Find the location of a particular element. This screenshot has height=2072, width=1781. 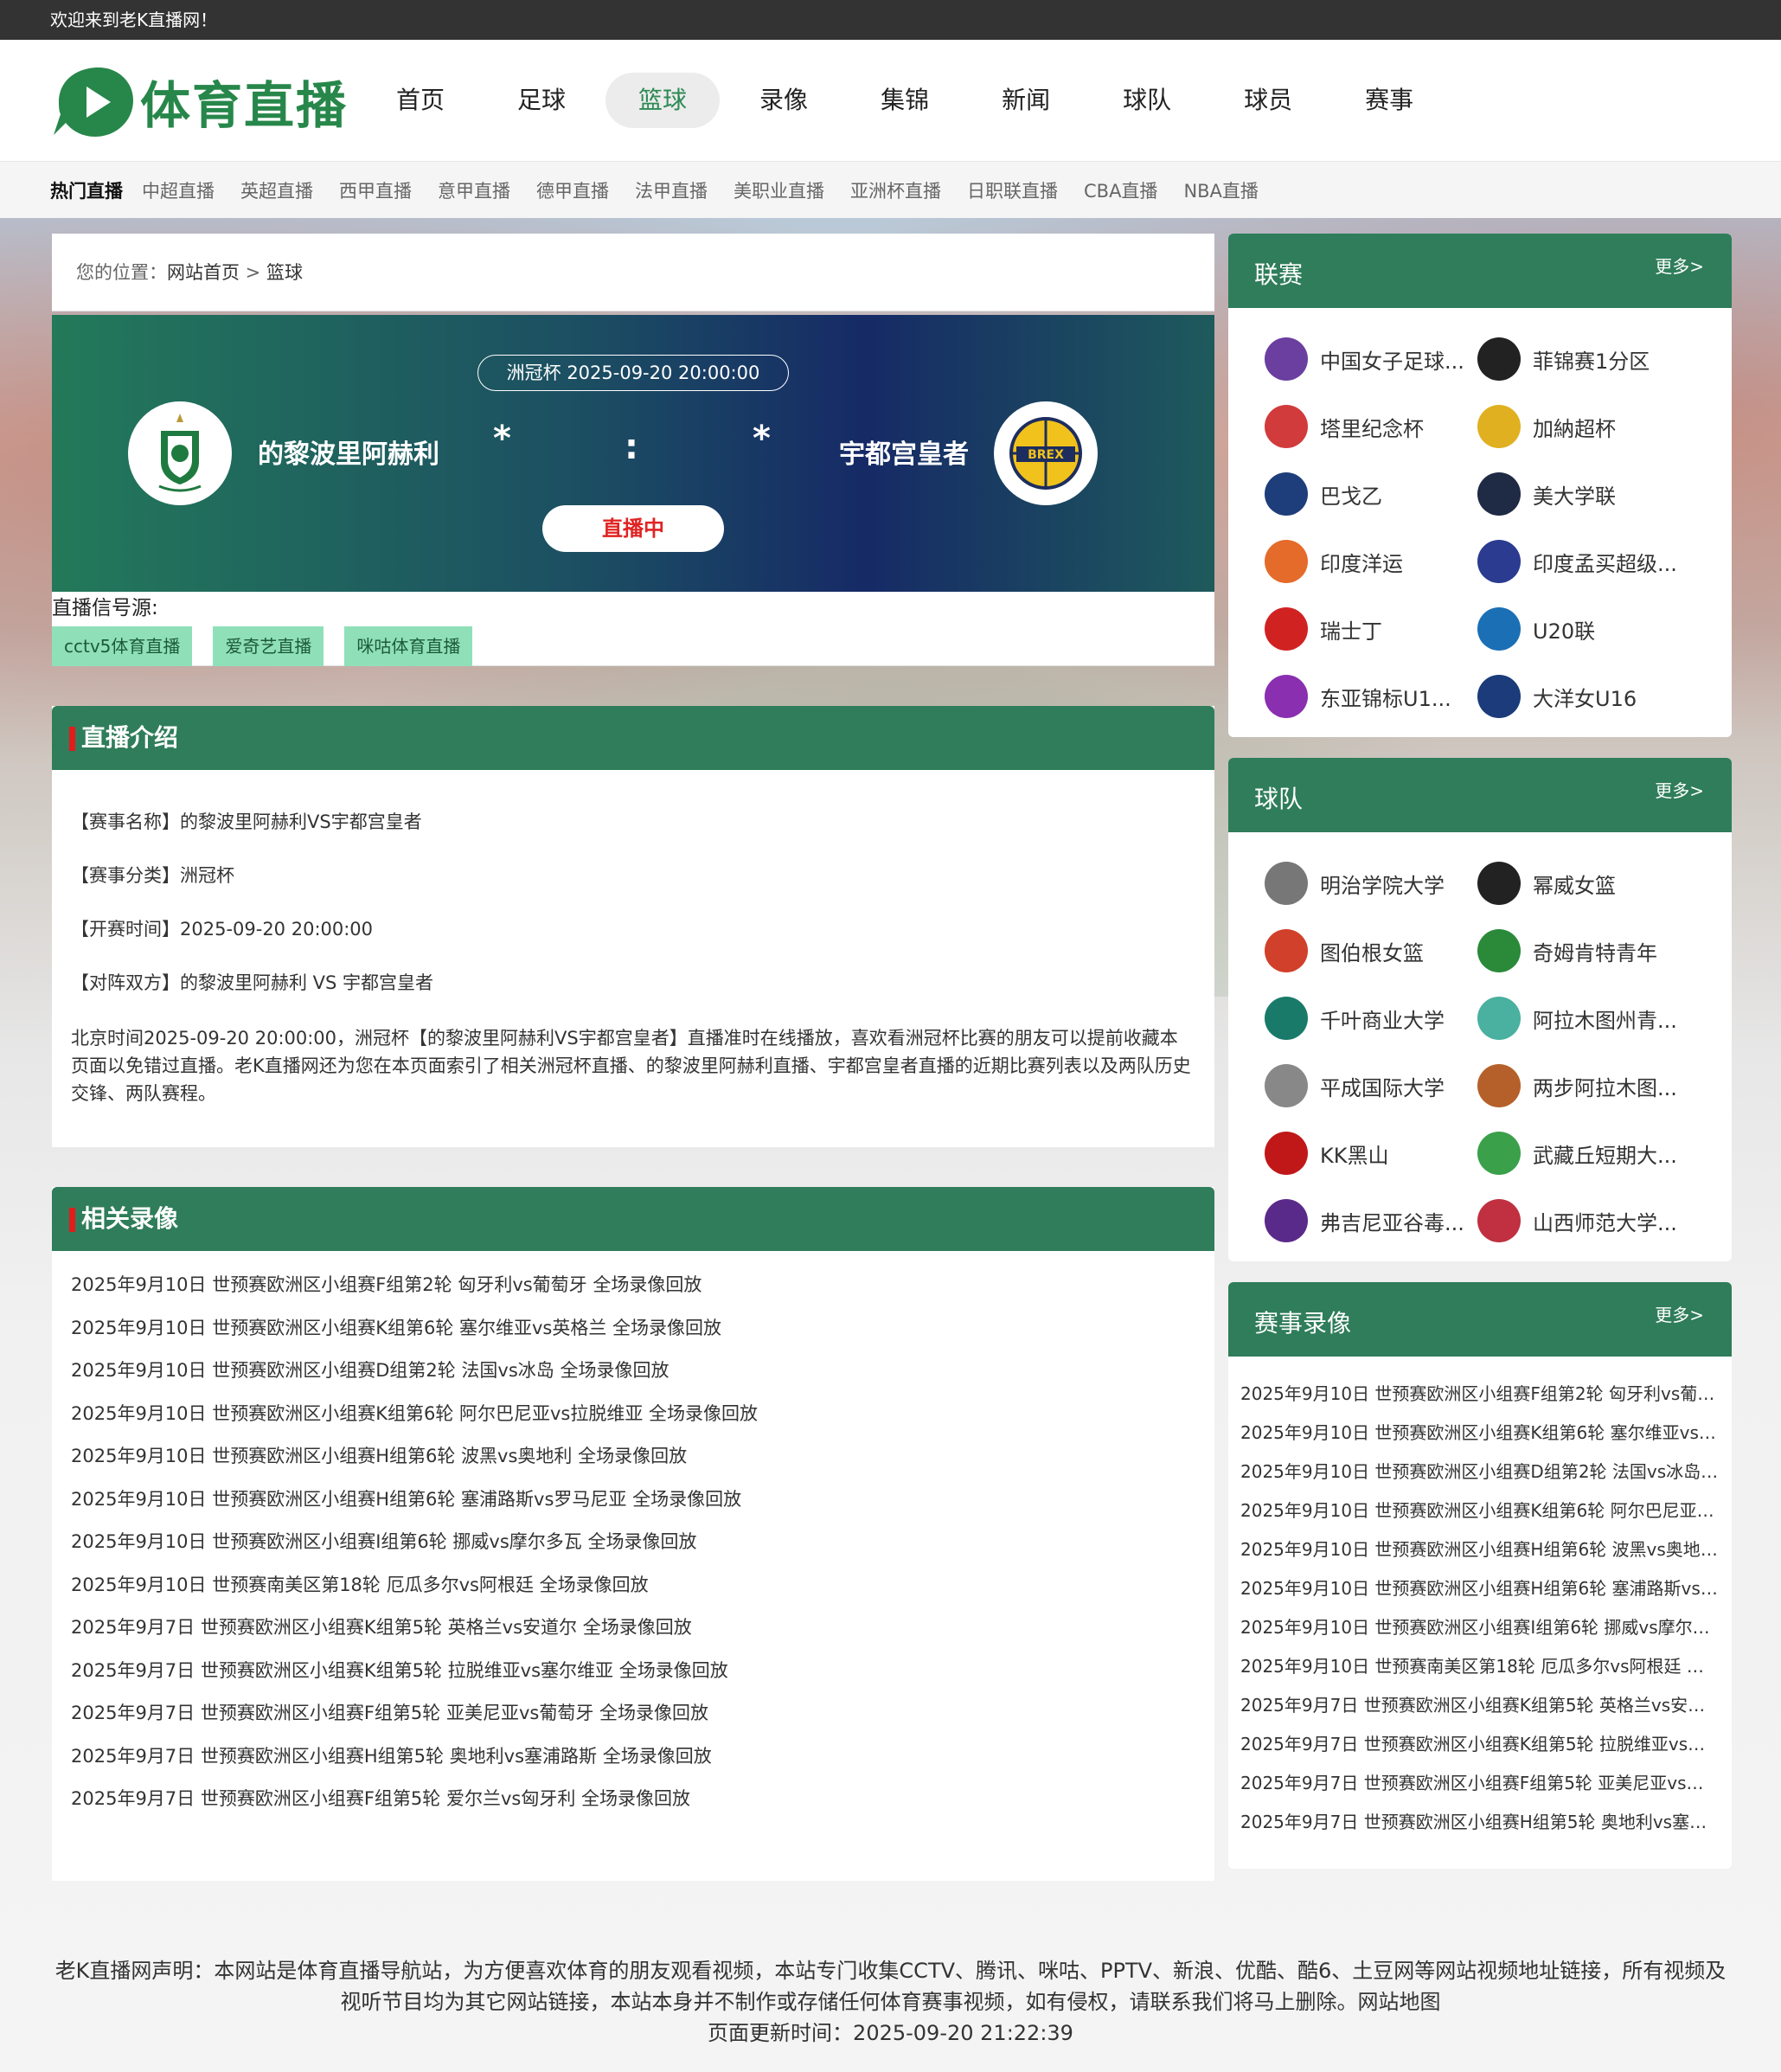

teams-item: 平成国际大学 is located at coordinates (1371, 1085).